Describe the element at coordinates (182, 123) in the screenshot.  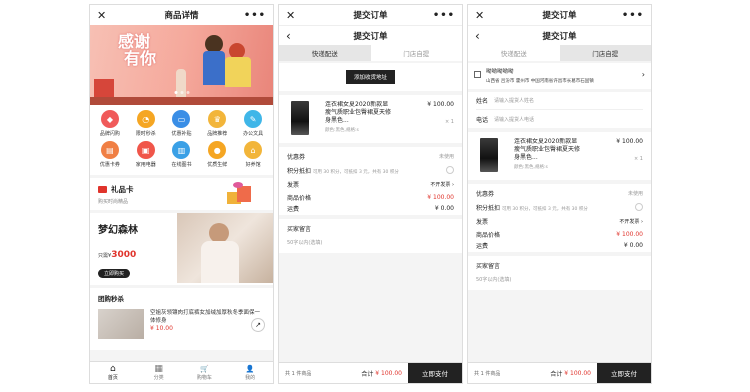
I see `category-item: ▭ 优惠补贴` at that location.